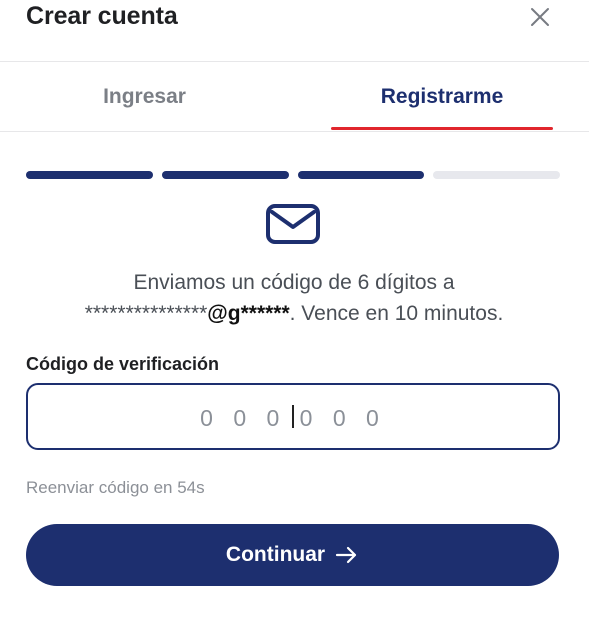 This screenshot has height=620, width=589. I want to click on continue-button: Continuar, so click(292, 555).